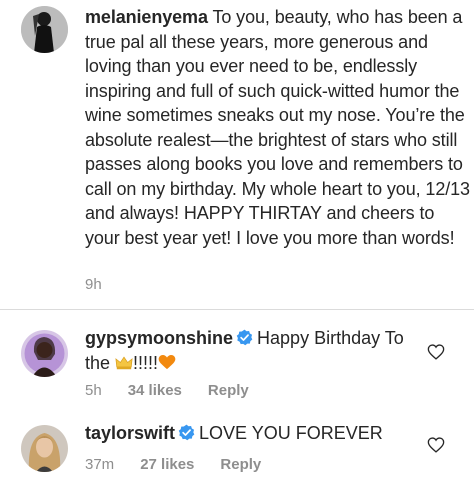  Describe the element at coordinates (93, 390) in the screenshot. I see `comment-timestamp: 5h` at that location.